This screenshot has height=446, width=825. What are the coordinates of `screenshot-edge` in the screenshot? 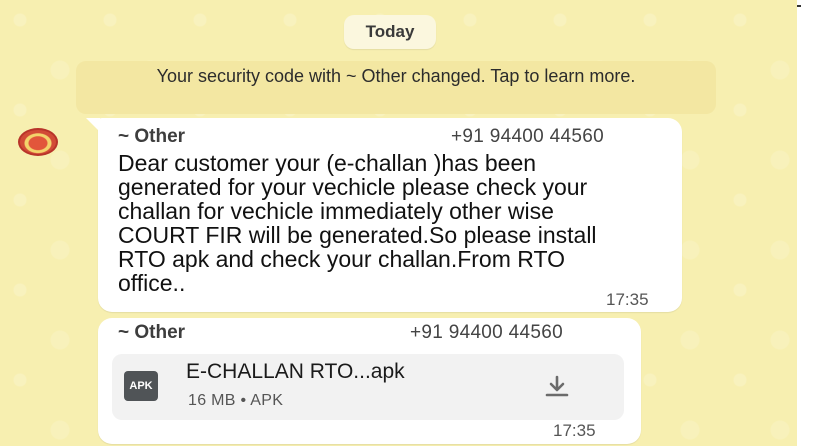 It's located at (811, 223).